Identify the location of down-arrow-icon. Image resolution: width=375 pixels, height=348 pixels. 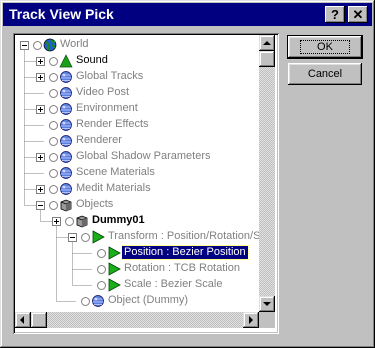
(267, 304).